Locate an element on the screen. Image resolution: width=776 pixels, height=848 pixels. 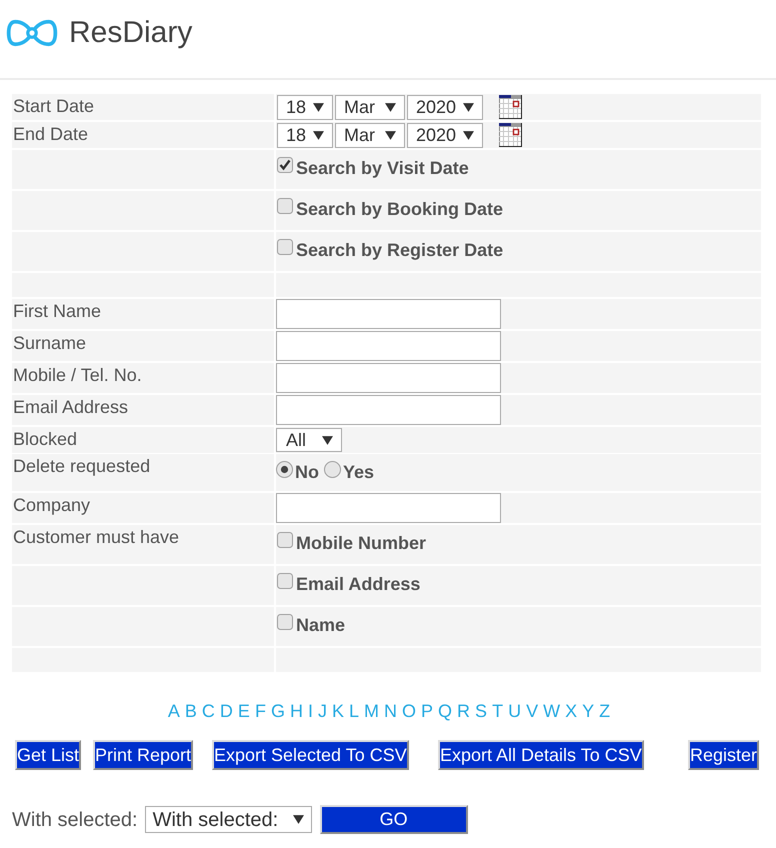
field-label: Company is located at coordinates (51, 505).